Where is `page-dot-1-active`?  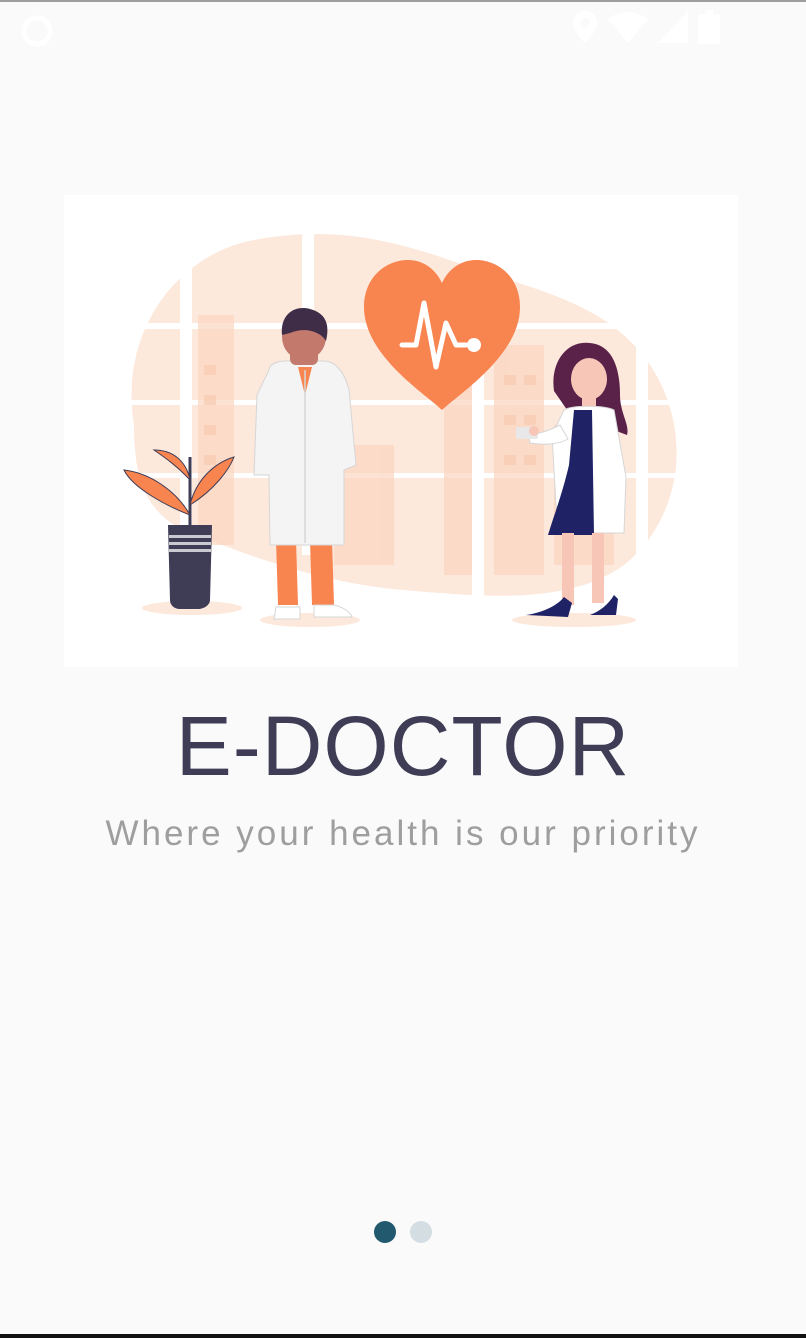 page-dot-1-active is located at coordinates (385, 1232).